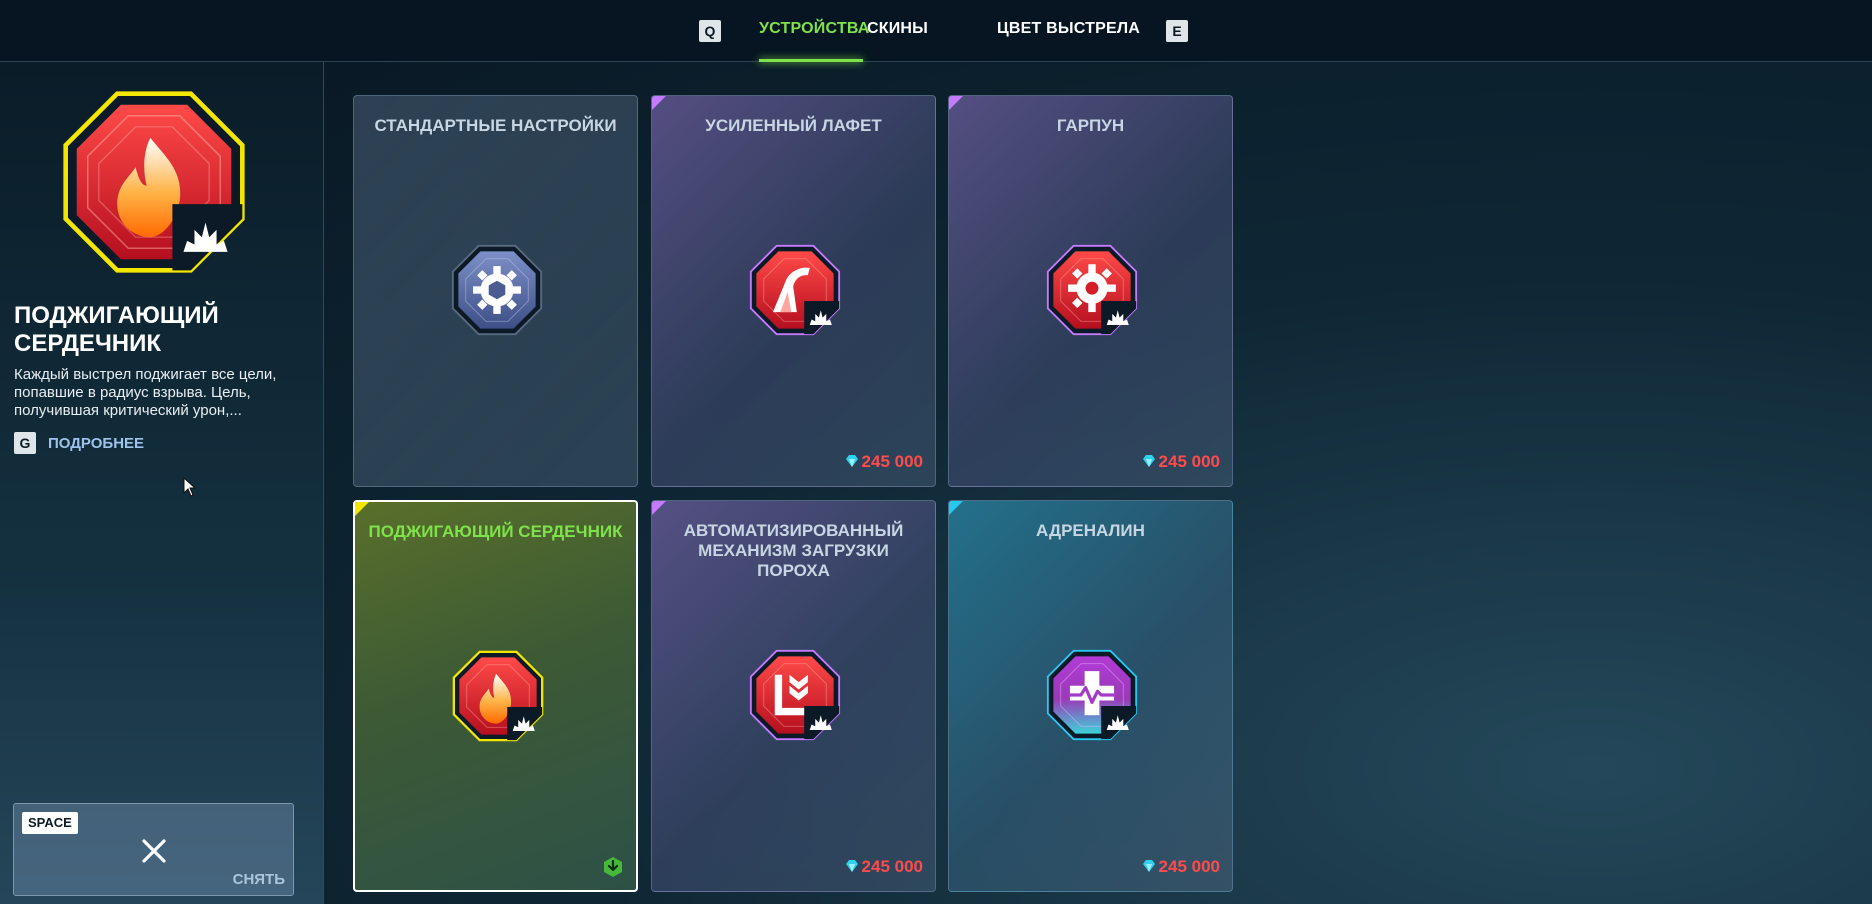  I want to click on details-key-hint: G, so click(25, 443).